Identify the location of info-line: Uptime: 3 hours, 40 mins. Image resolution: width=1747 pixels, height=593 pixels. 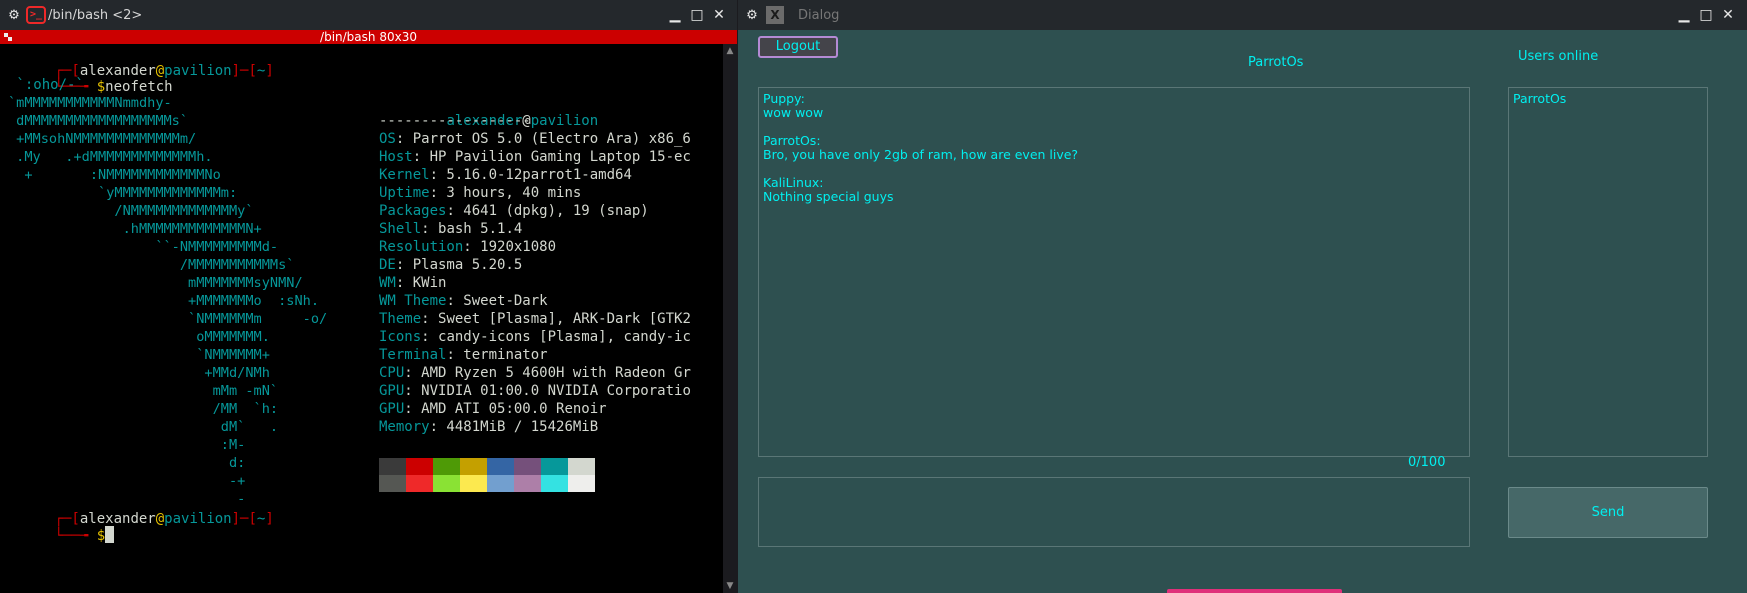
(480, 193).